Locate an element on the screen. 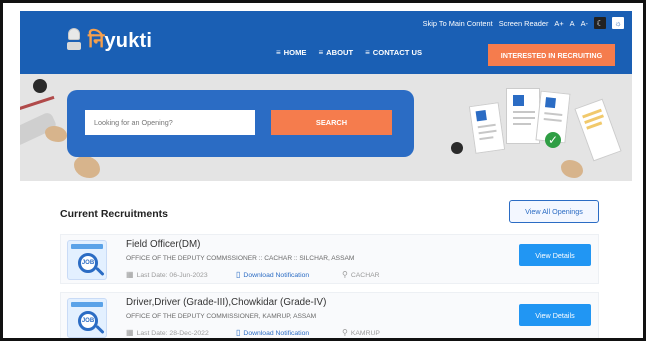 This screenshot has height=341, width=646. last-date-text: Last Date: 28-Dec-2022 is located at coordinates (172, 333).